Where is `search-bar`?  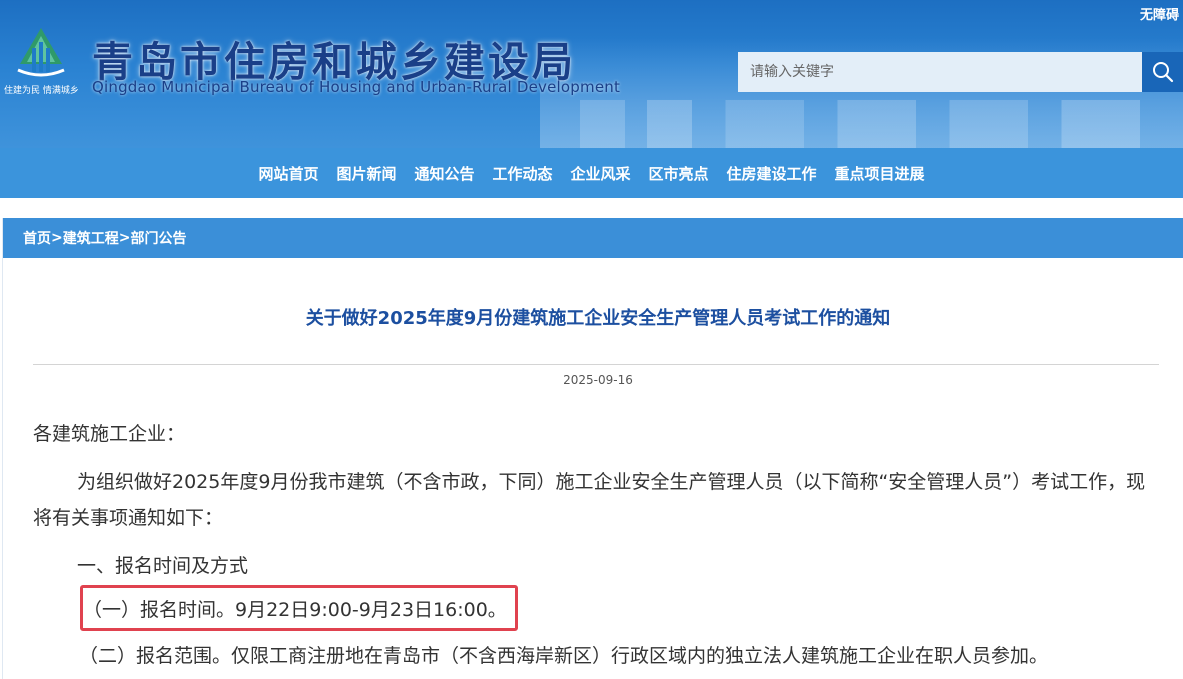 search-bar is located at coordinates (960, 72).